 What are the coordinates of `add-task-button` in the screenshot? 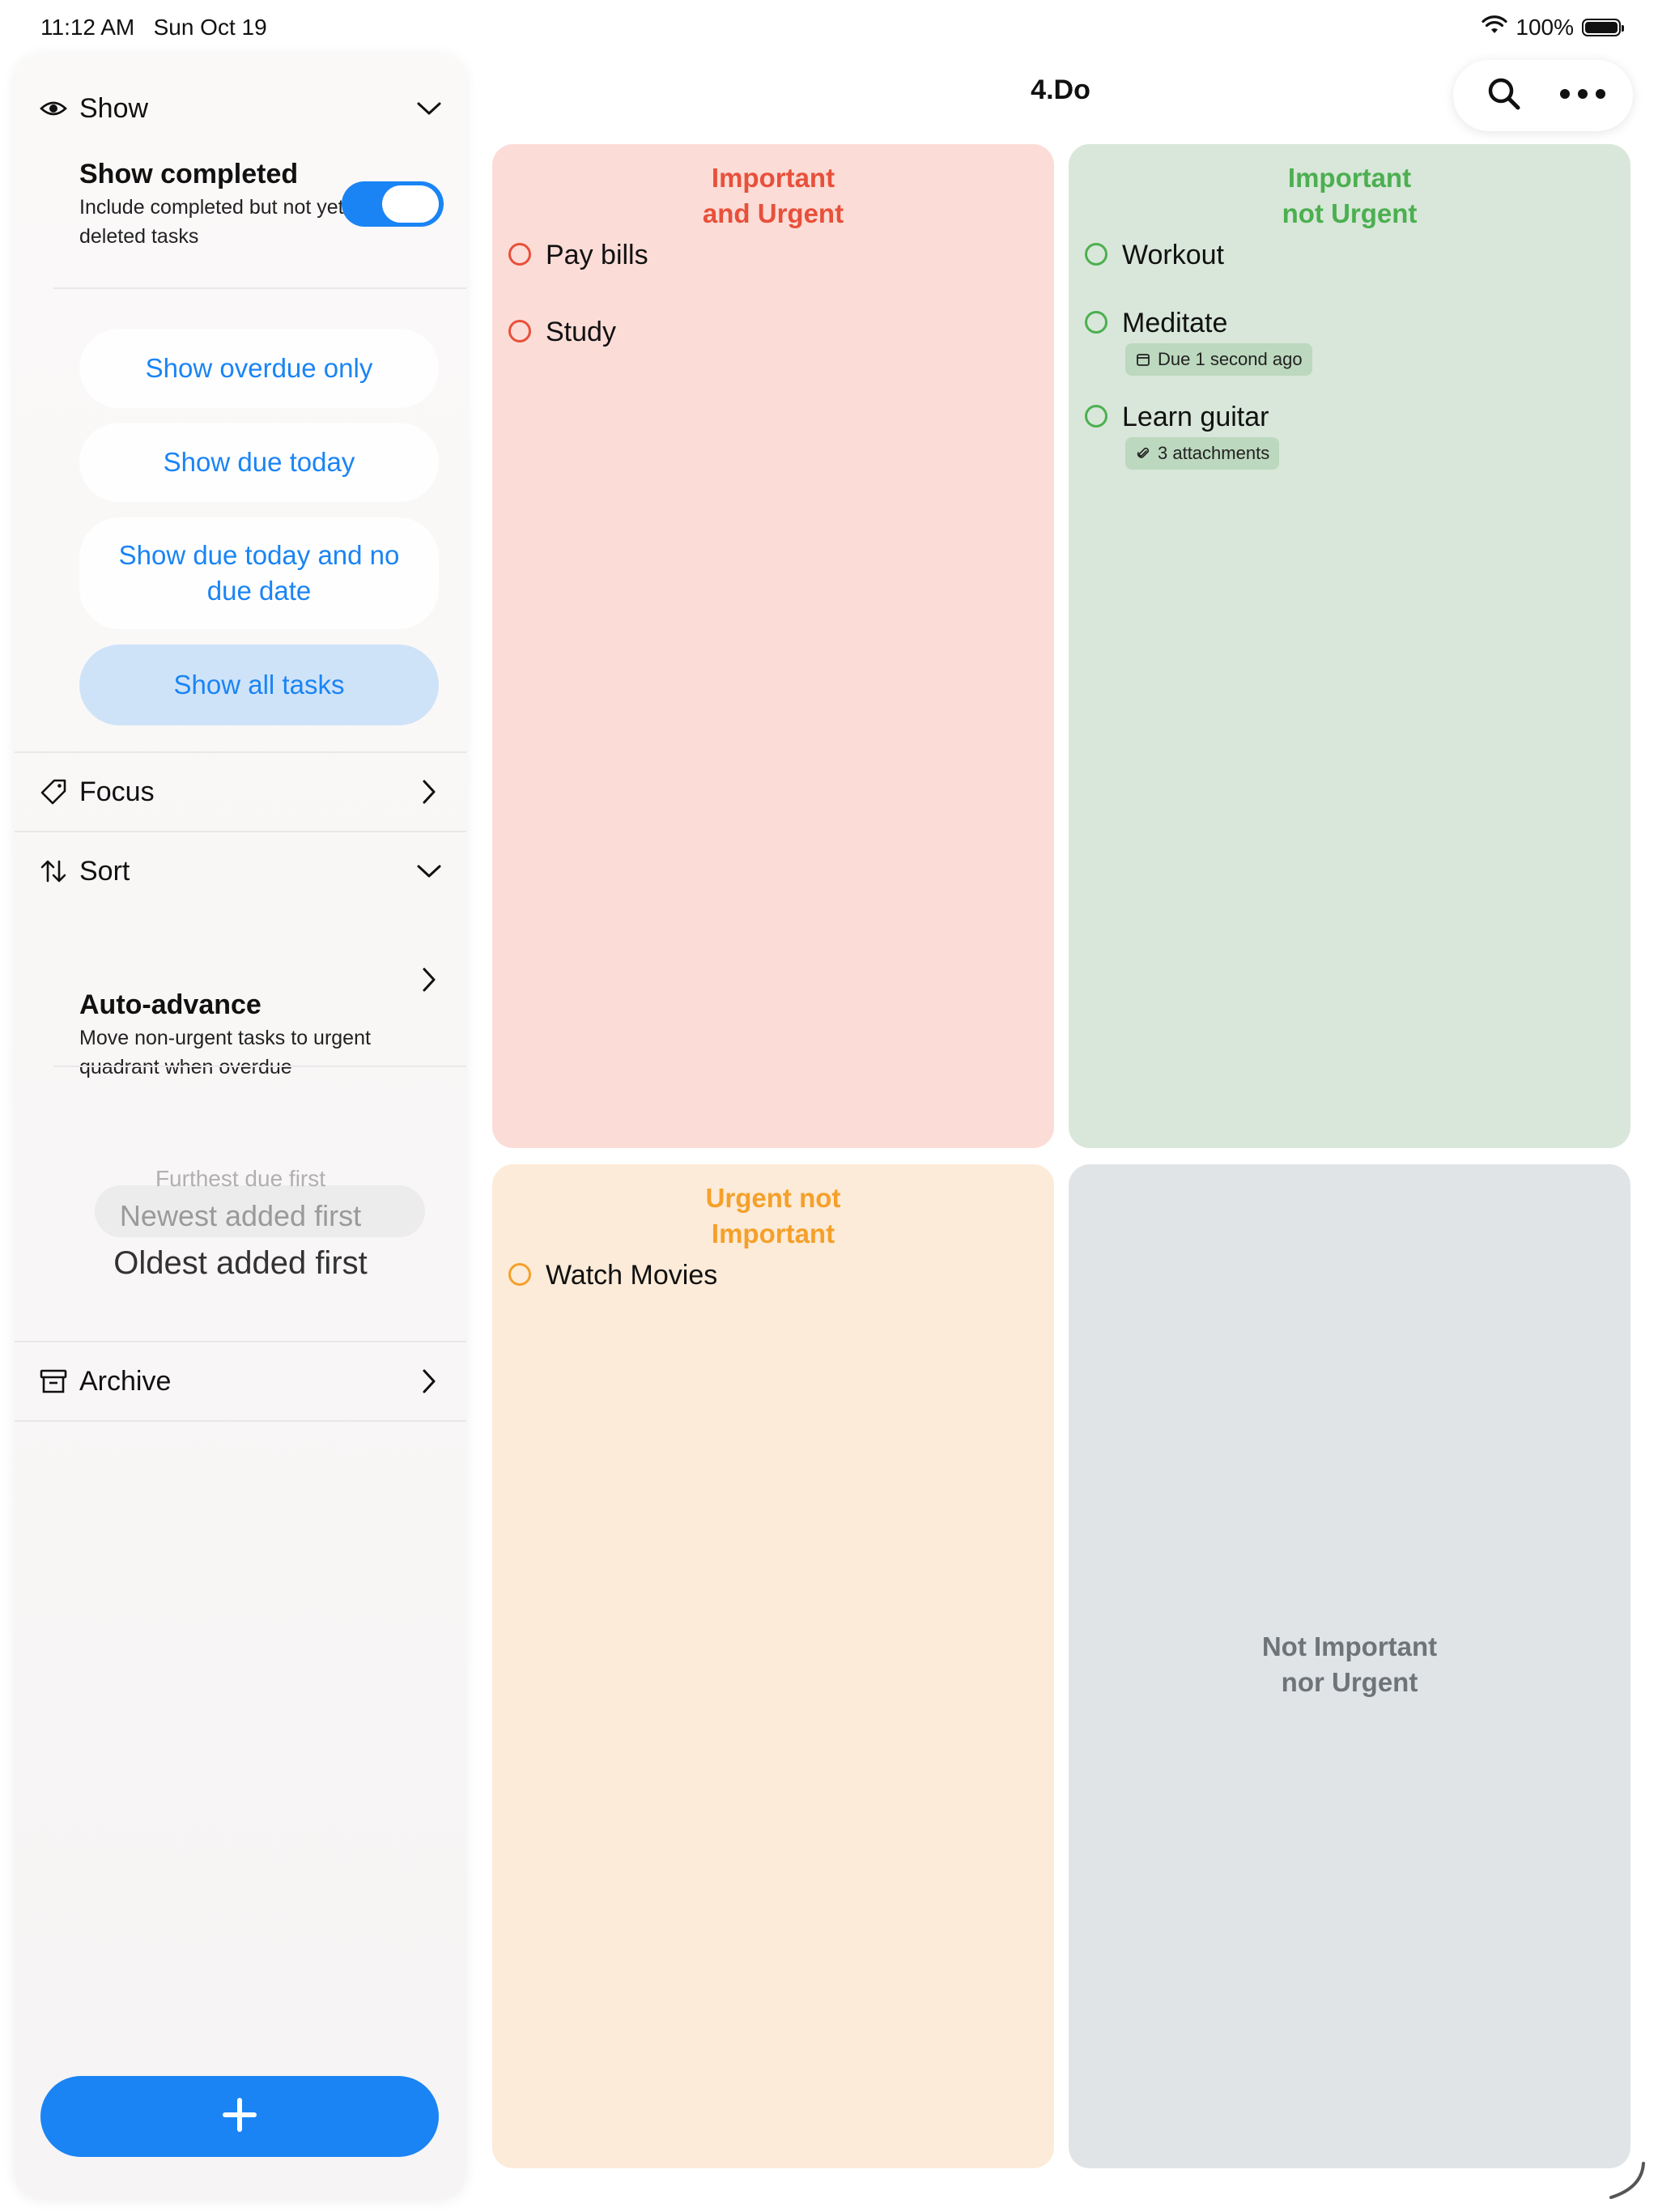 It's located at (239, 2116).